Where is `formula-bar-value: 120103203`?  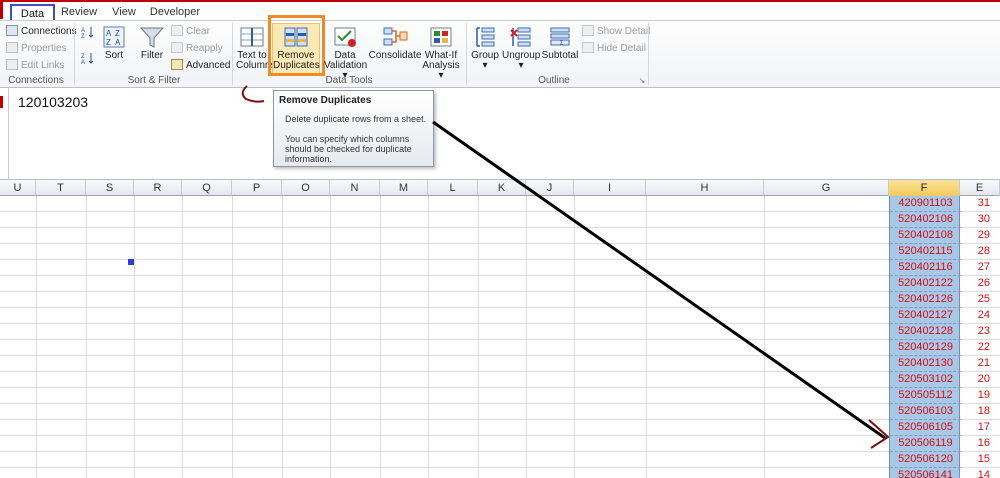
formula-bar-value: 120103203 is located at coordinates (53, 102).